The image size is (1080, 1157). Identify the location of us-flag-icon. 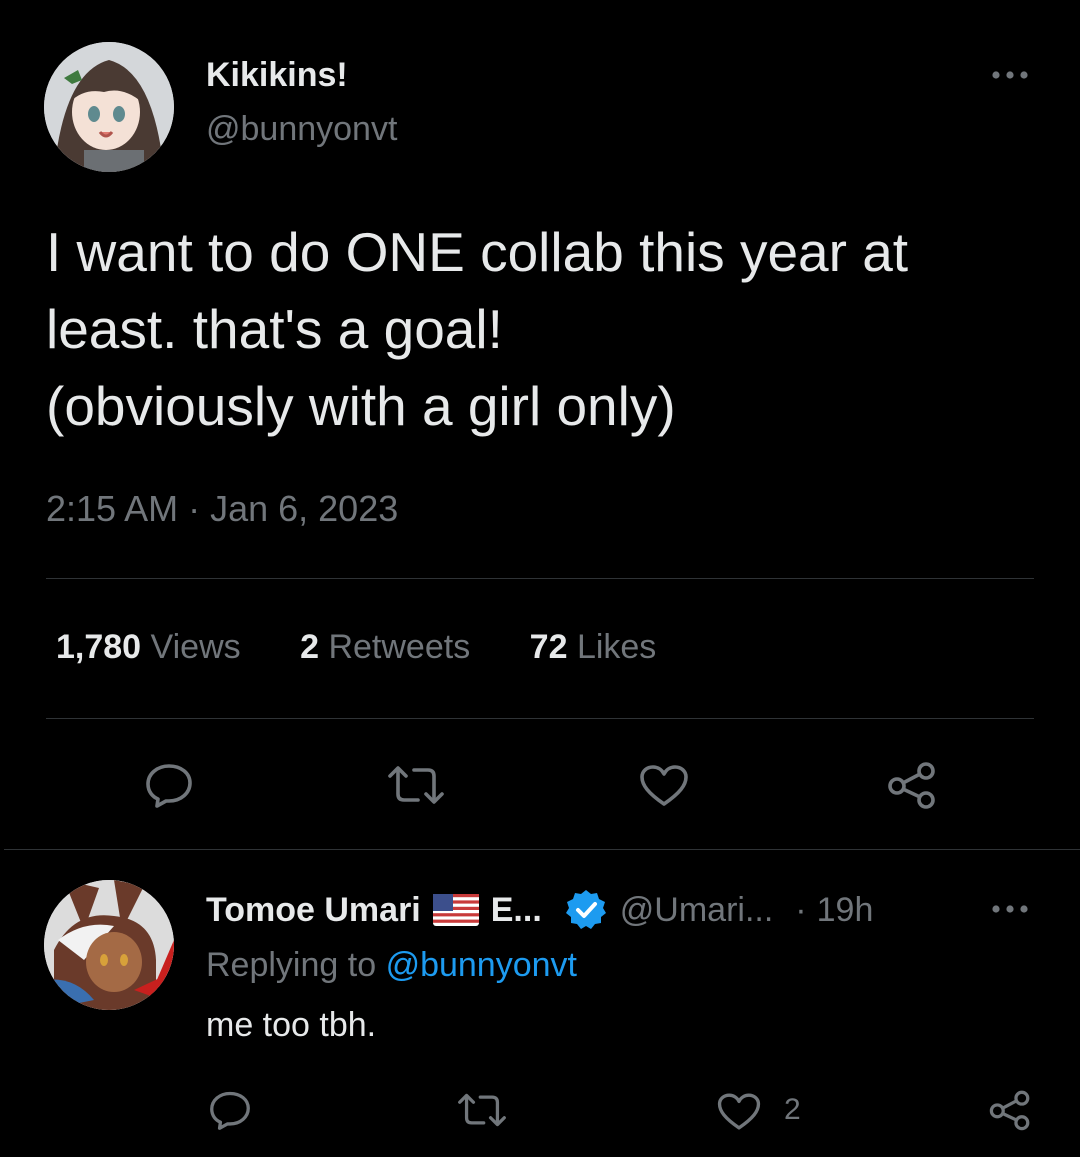
(455, 910).